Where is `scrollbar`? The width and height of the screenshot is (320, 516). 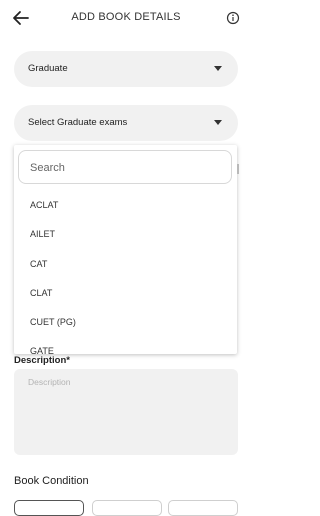
scrollbar is located at coordinates (238, 169).